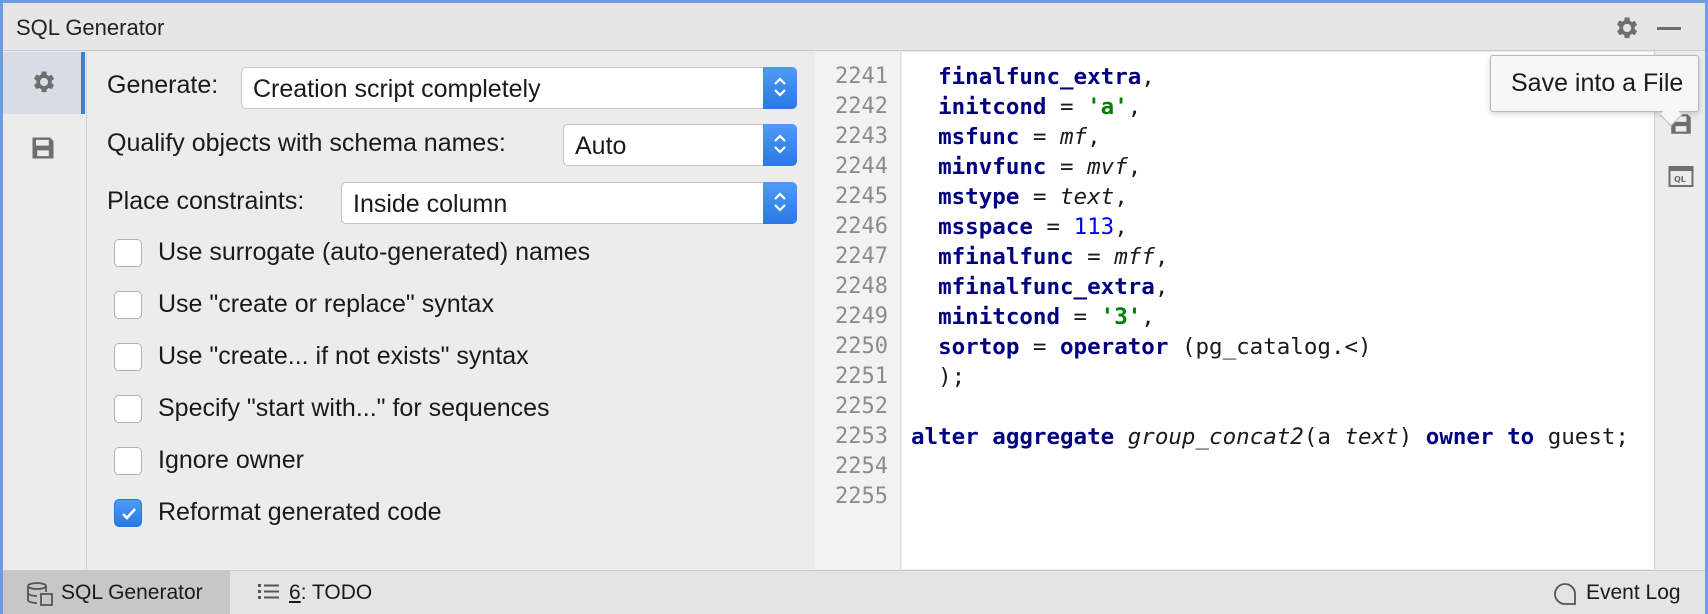  Describe the element at coordinates (1680, 179) in the screenshot. I see `svg-text: QL` at that location.